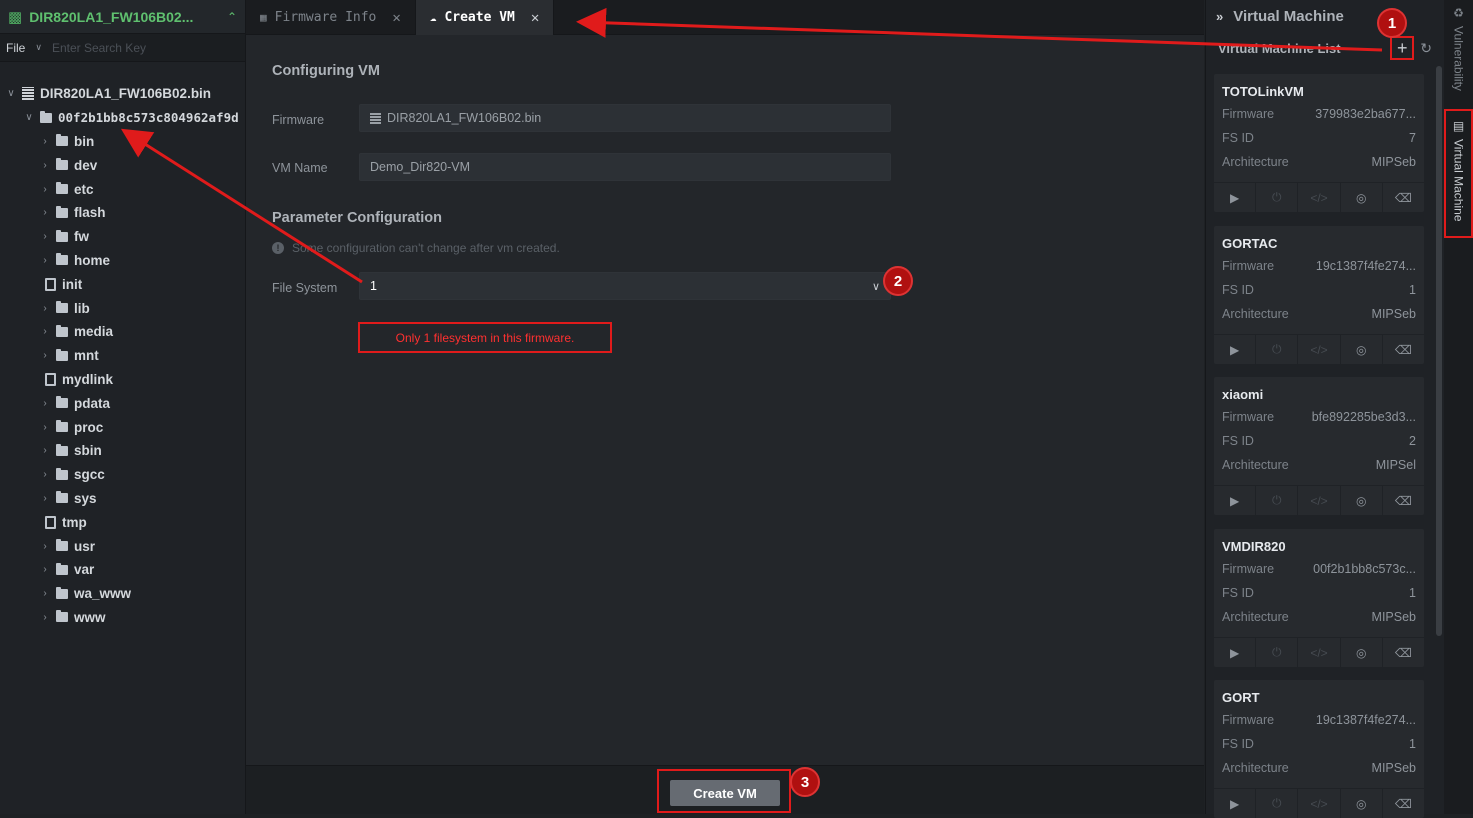 This screenshot has width=1473, height=818. I want to click on tree-item: › lib, so click(123, 308).